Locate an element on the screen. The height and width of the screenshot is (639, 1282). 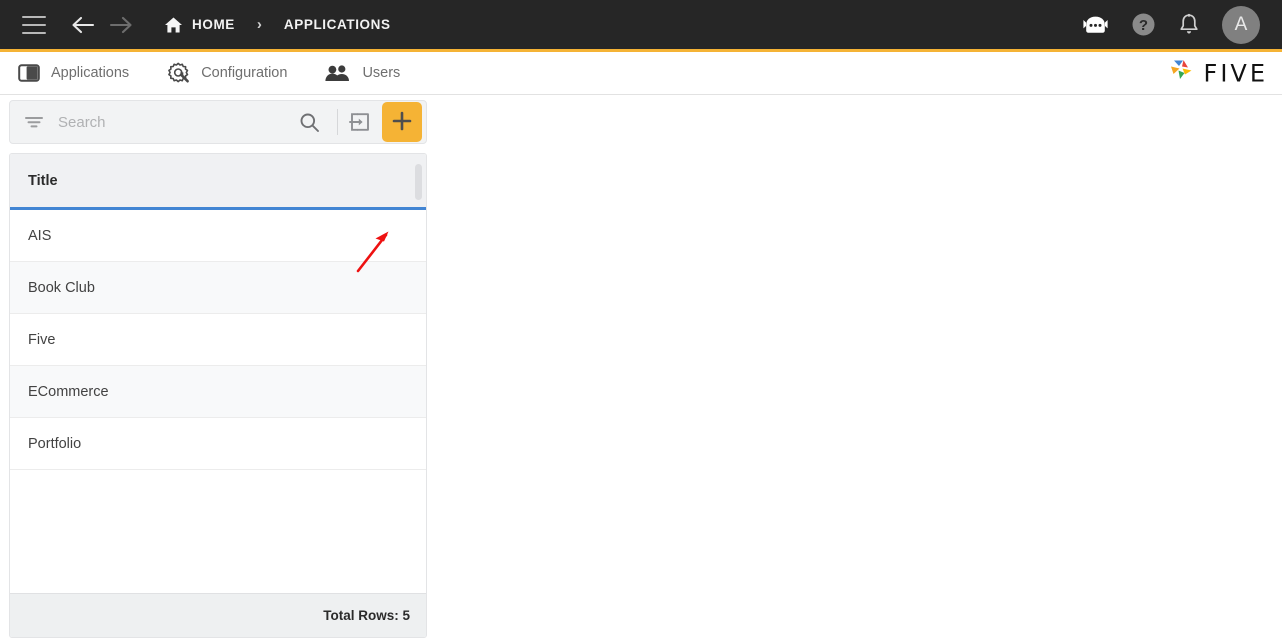
add-button is located at coordinates (402, 122).